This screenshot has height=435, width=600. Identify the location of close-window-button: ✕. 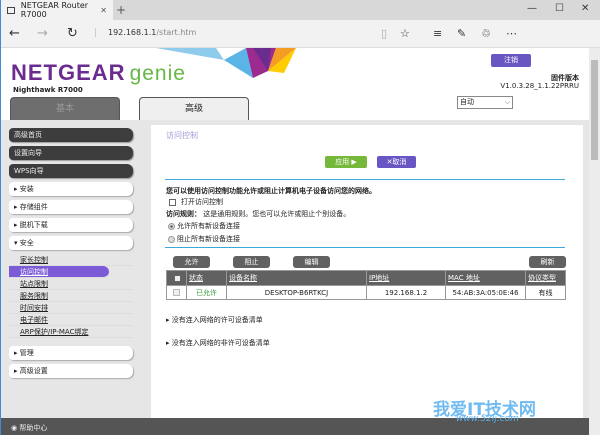
(585, 8).